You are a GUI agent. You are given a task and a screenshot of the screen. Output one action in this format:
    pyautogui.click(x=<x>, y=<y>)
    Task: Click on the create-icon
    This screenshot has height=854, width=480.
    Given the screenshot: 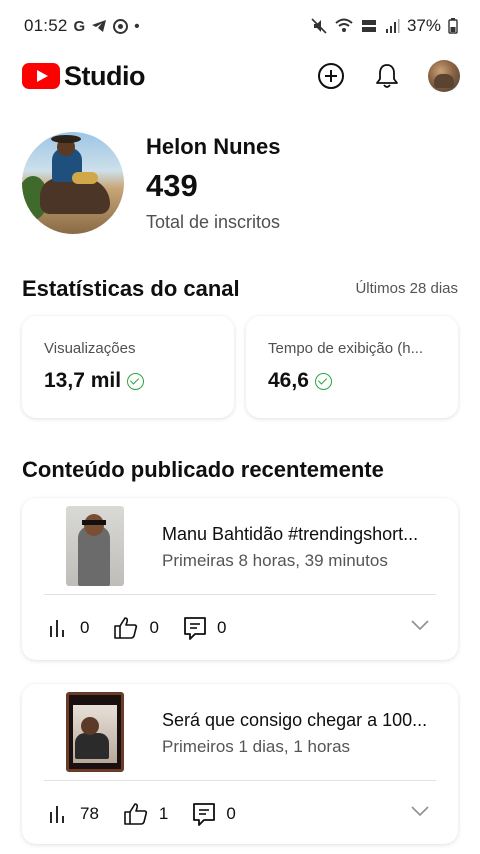 What is the action you would take?
    pyautogui.click(x=331, y=76)
    